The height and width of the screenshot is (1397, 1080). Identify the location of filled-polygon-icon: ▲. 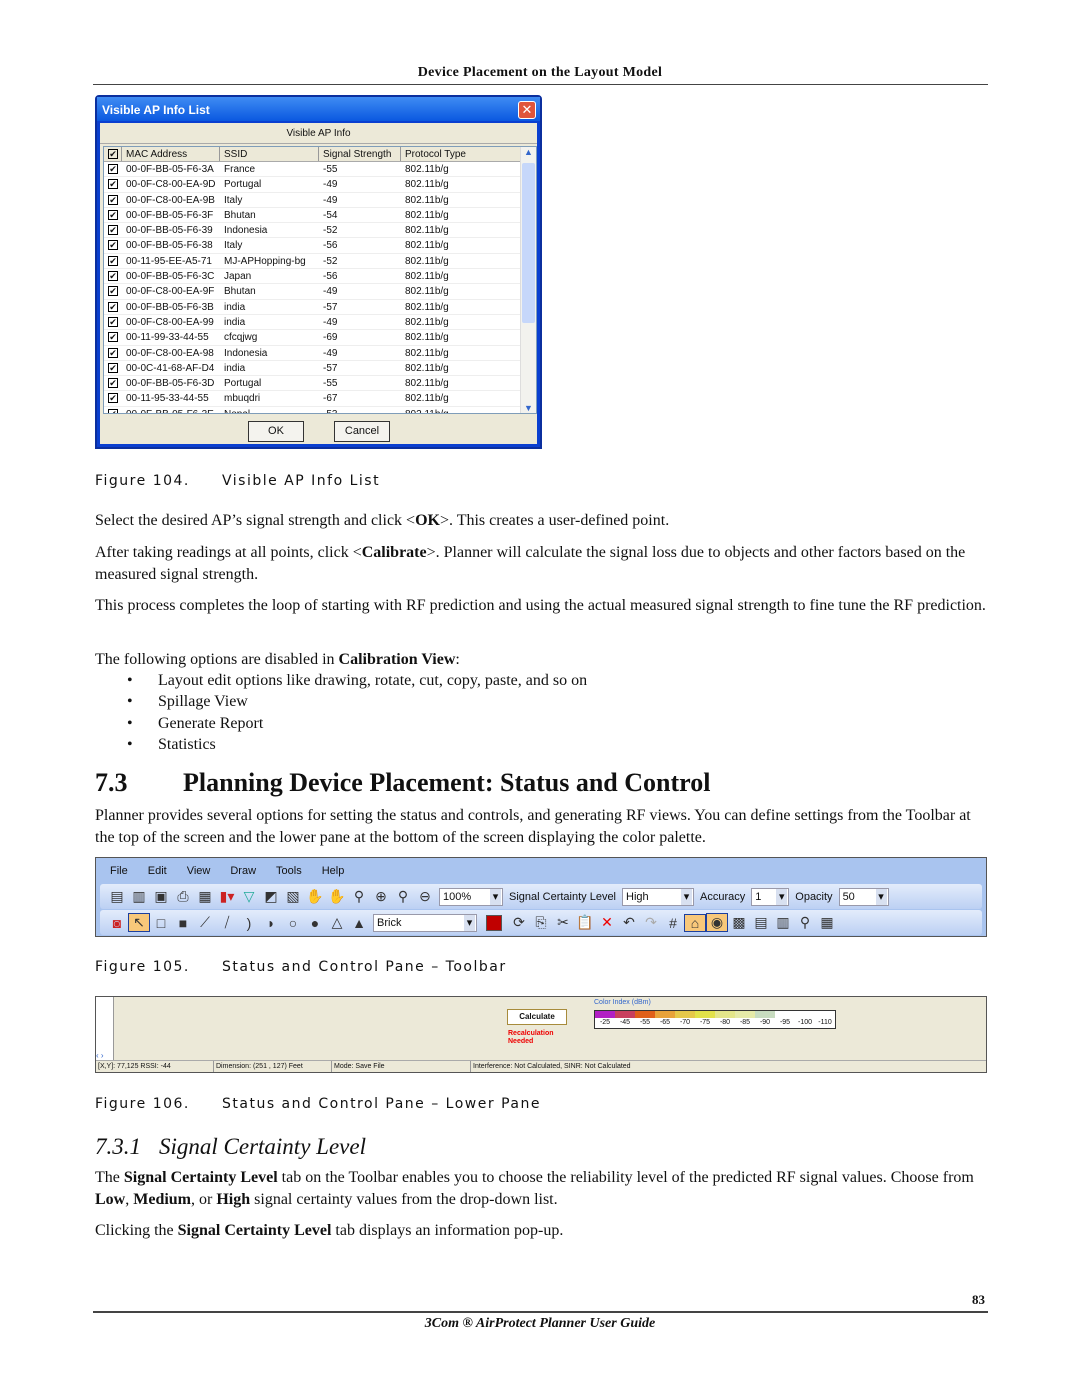
(359, 923).